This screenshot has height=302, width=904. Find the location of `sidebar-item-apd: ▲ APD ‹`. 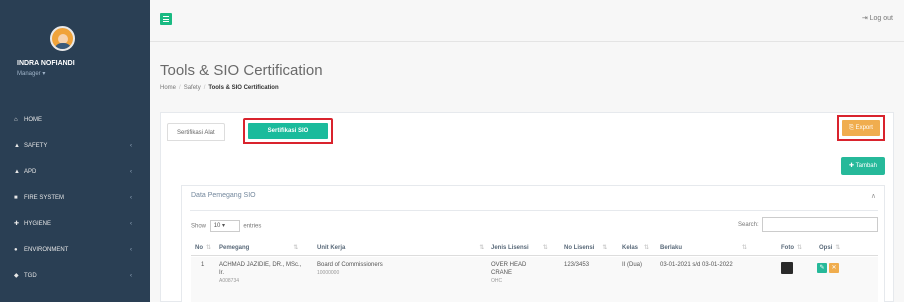

sidebar-item-apd: ▲ APD ‹ is located at coordinates (75, 173).